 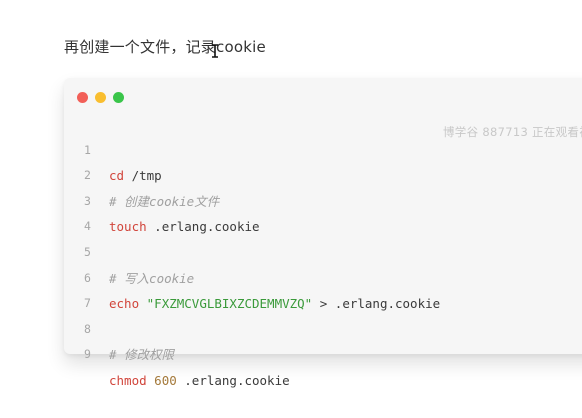 I want to click on minimize-dot-icon, so click(x=100, y=97).